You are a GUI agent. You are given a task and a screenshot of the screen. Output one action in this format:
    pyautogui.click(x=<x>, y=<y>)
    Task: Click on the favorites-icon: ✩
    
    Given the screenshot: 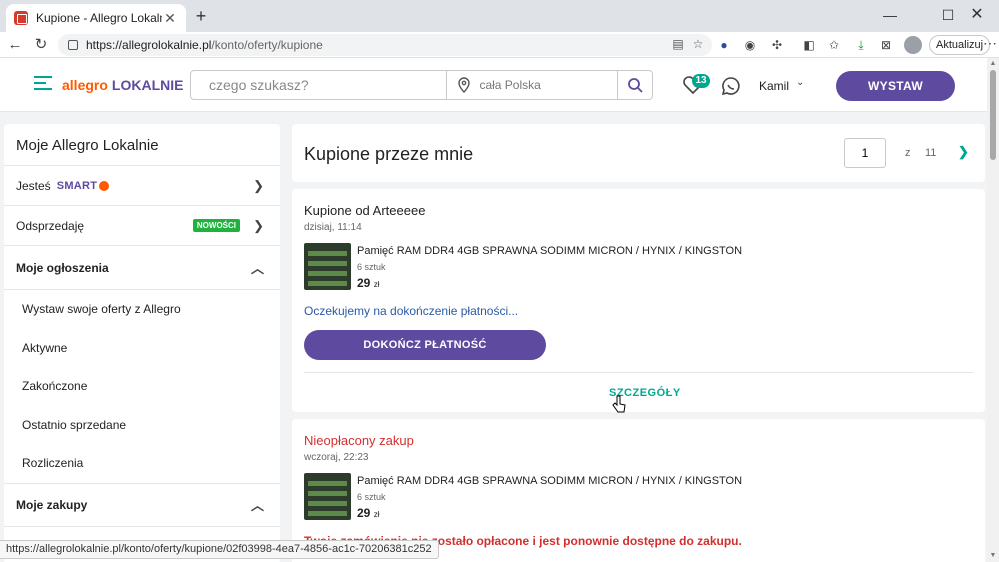 What is the action you would take?
    pyautogui.click(x=834, y=45)
    